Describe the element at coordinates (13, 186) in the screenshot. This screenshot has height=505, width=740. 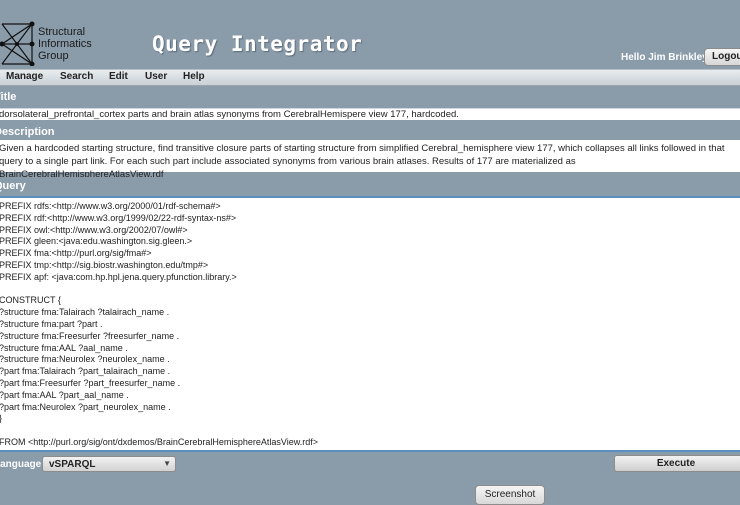
I see `query-label: Query` at that location.